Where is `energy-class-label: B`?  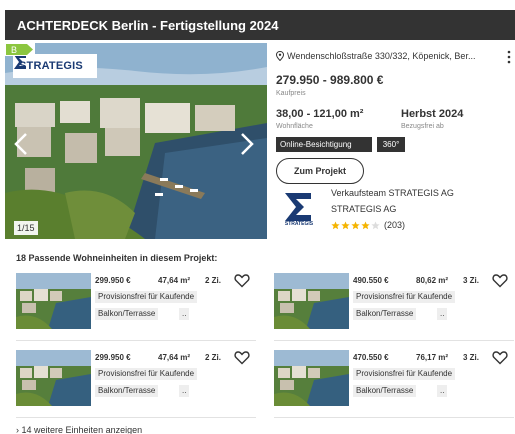 energy-class-label: B is located at coordinates (14, 50).